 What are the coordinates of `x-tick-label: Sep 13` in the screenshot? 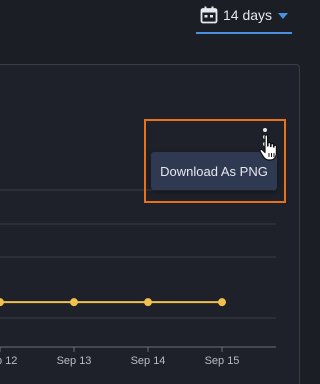 It's located at (74, 361).